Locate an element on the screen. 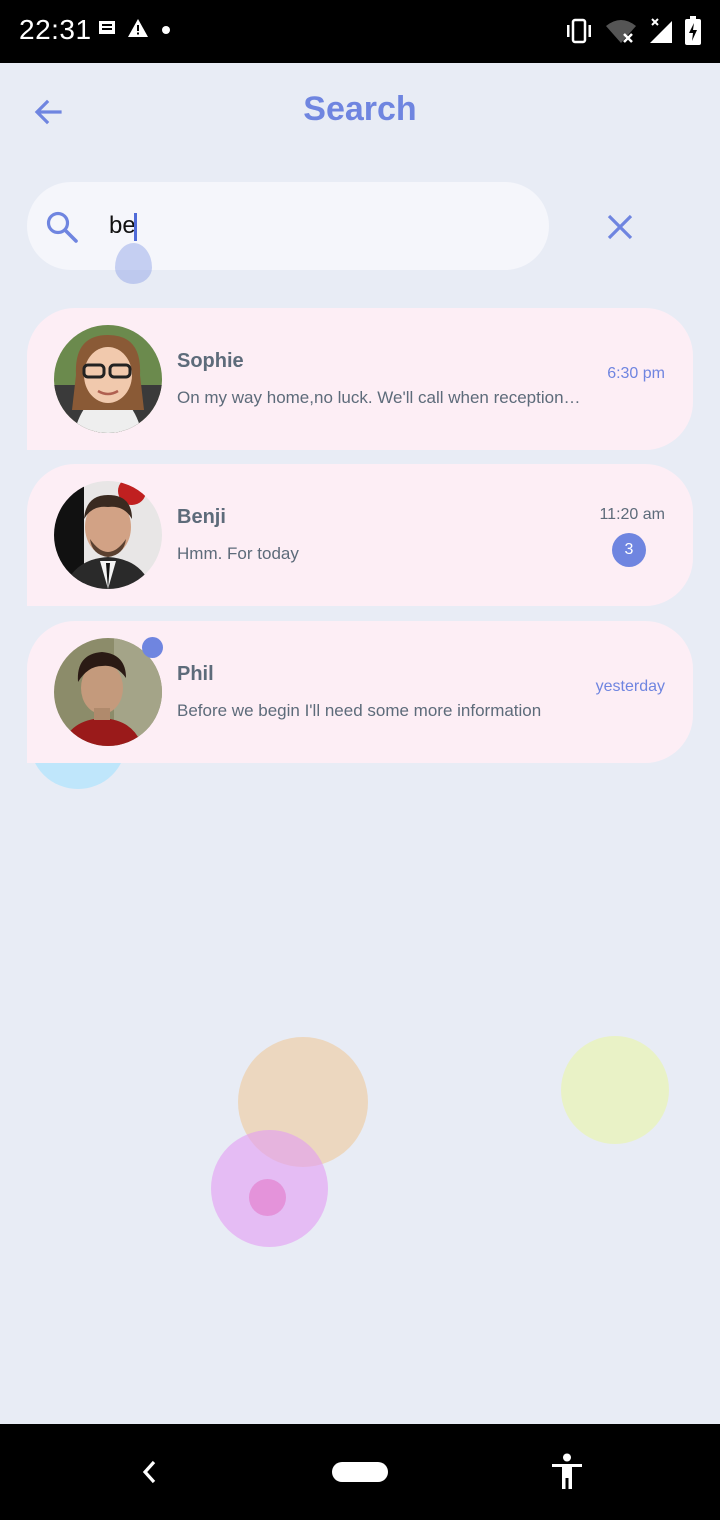 The image size is (720, 1520). vibrate-icon is located at coordinates (579, 31).